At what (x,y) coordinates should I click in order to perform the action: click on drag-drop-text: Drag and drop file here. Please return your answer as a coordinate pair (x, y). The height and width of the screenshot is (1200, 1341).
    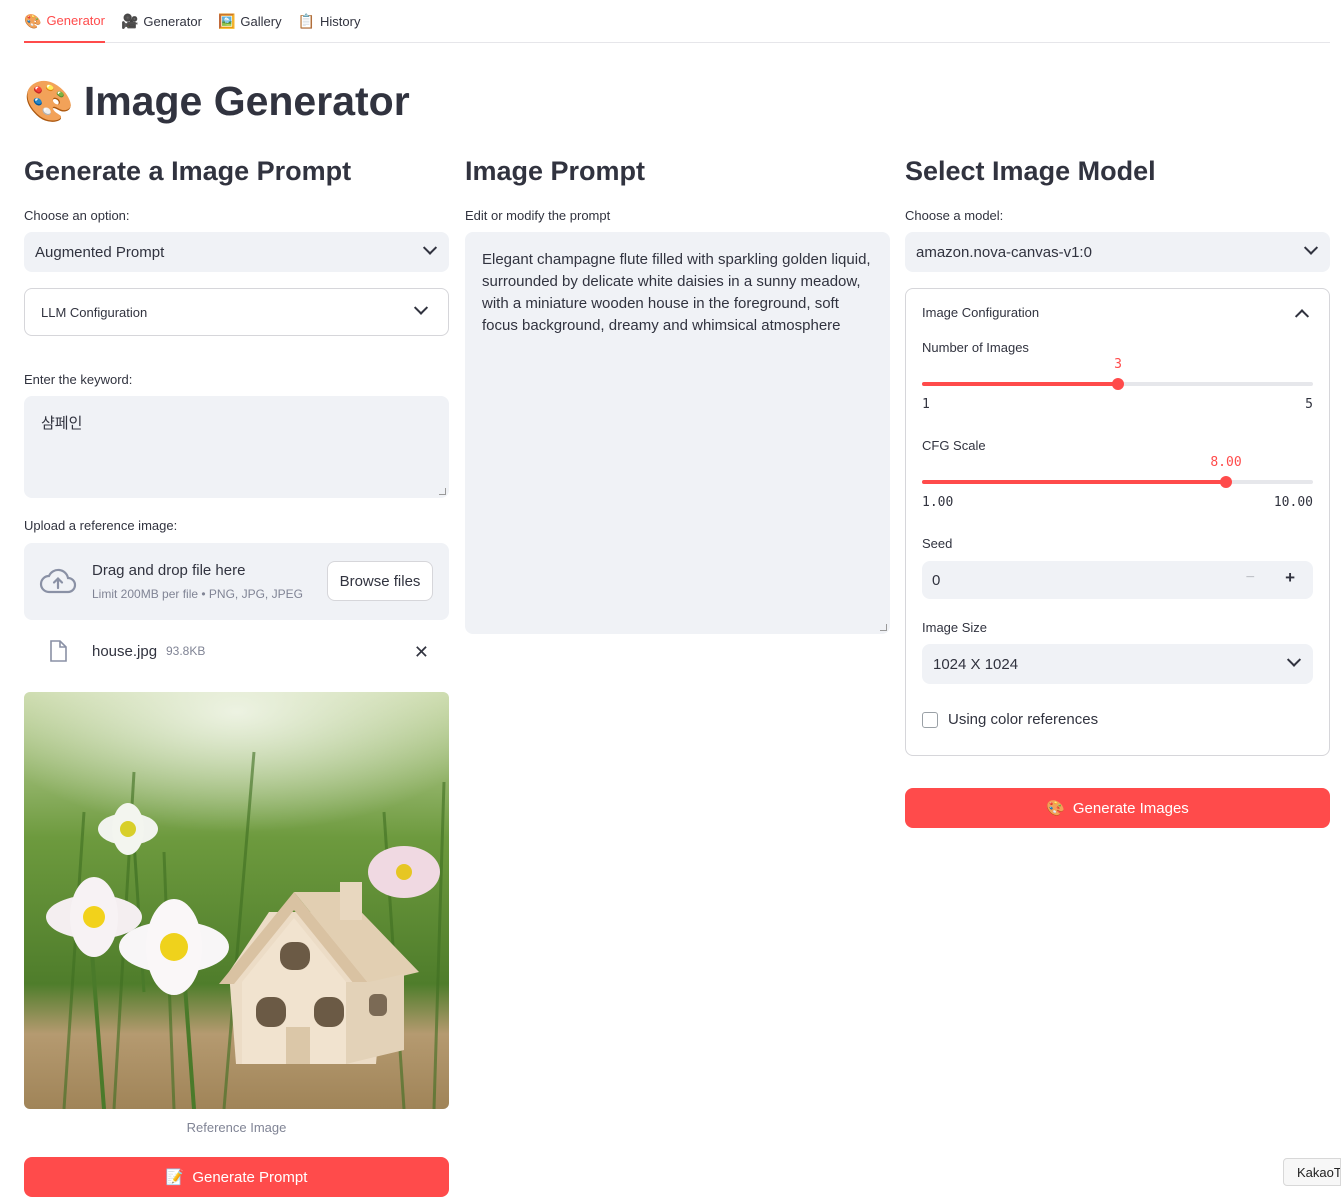
    Looking at the image, I should click on (169, 570).